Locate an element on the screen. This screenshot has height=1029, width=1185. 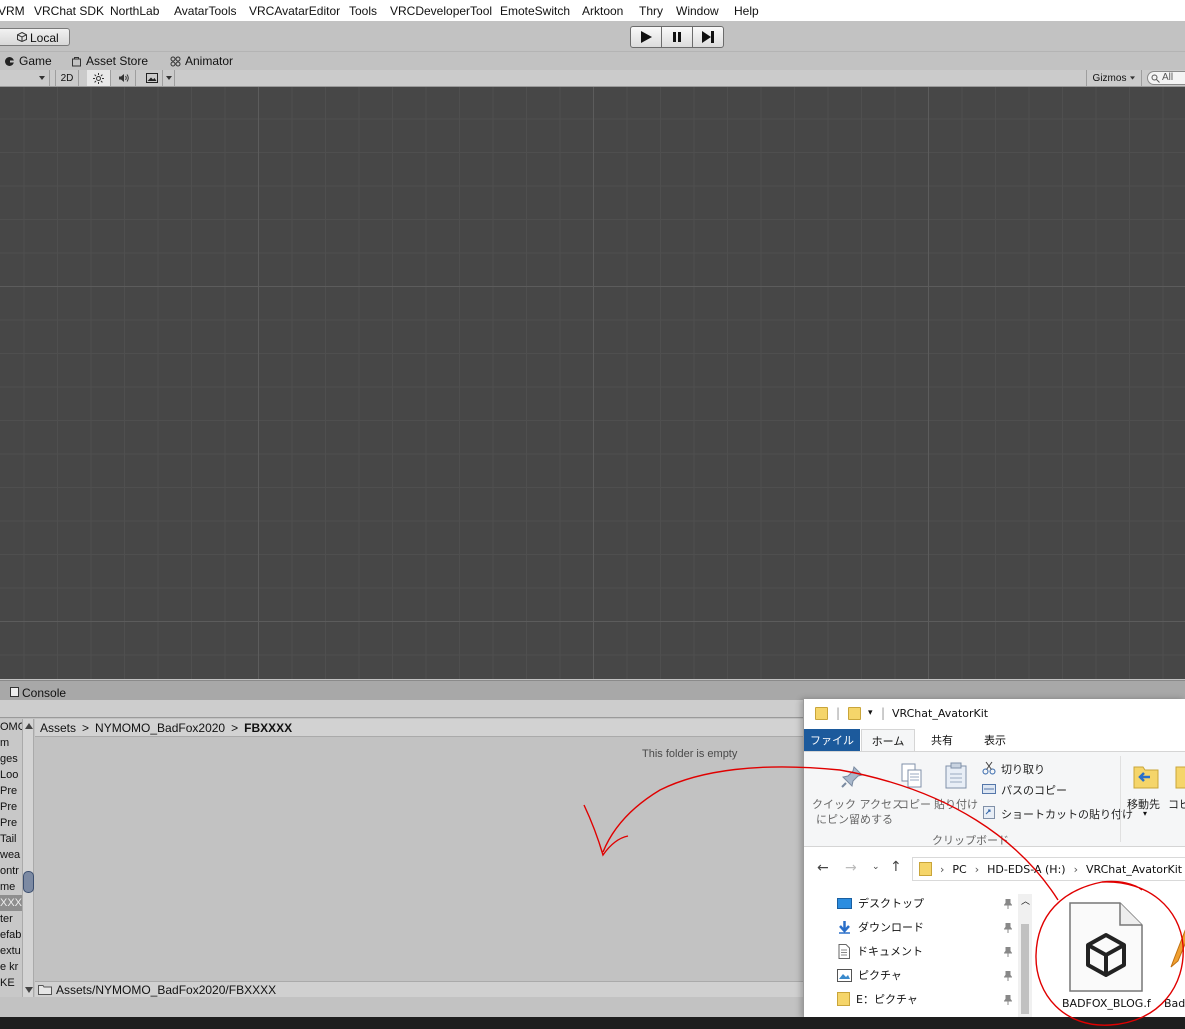
cut-button: 切り取り is located at coordinates (1023, 769).